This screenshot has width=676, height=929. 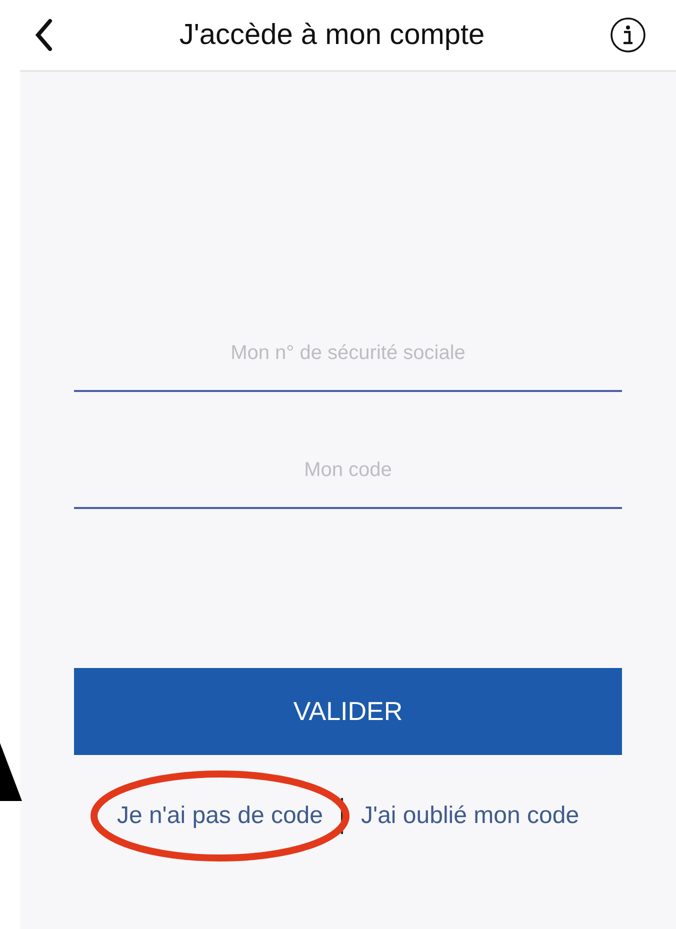 What do you see at coordinates (470, 816) in the screenshot?
I see `account-link: J'ai oublié mon code` at bounding box center [470, 816].